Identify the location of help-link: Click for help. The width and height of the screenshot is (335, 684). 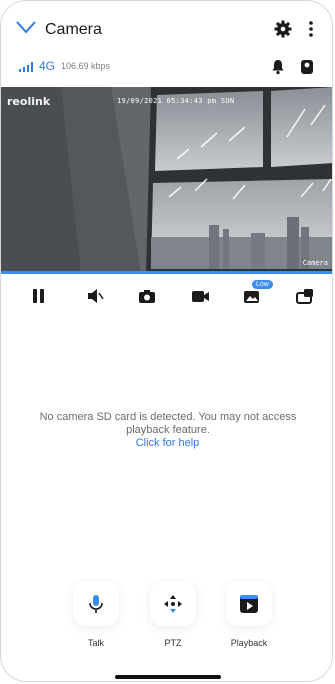
(166, 443).